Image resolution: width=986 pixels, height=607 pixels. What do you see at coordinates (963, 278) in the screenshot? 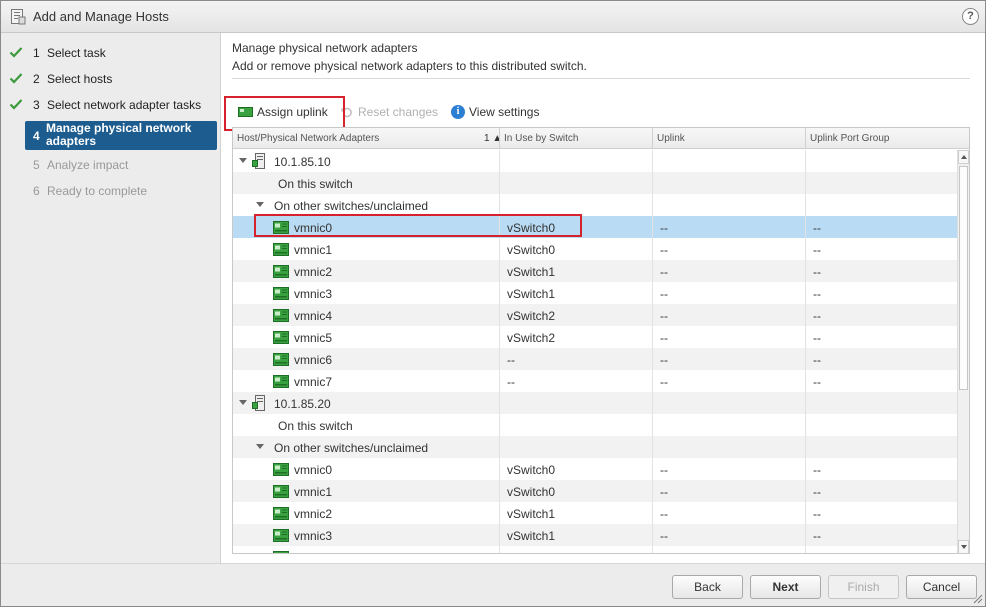
I see `scrollbar-thumb` at bounding box center [963, 278].